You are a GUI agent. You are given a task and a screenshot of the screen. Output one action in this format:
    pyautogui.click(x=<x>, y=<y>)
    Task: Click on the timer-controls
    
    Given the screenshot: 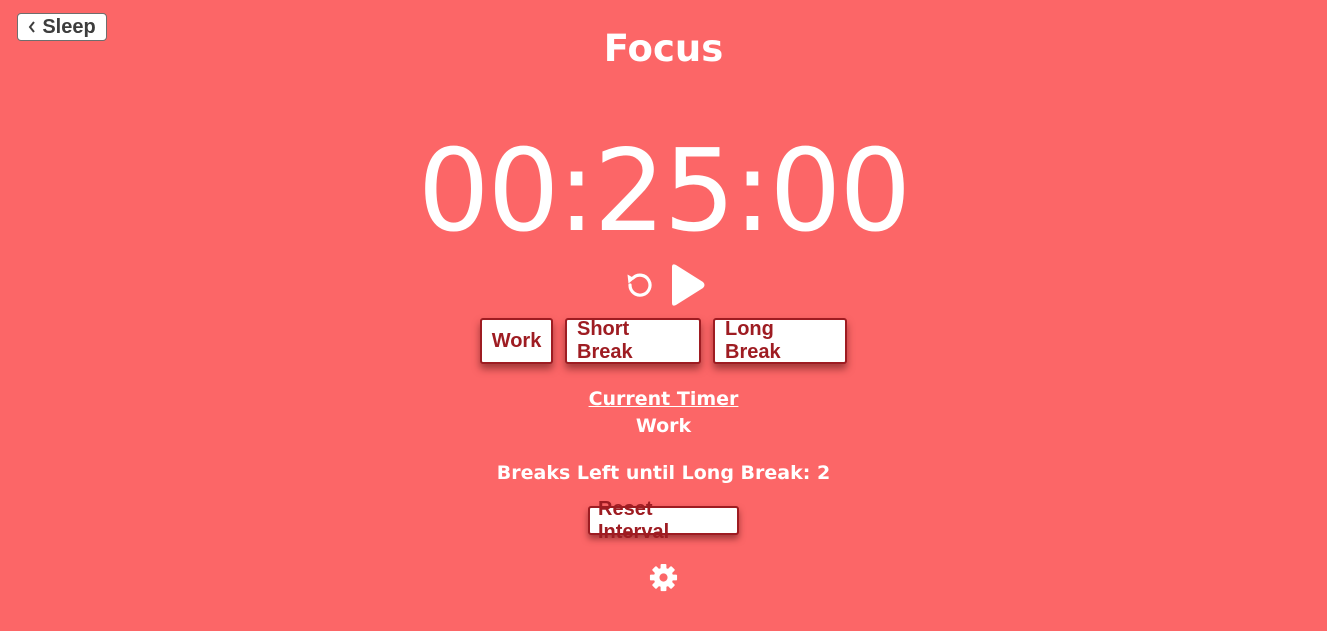 What is the action you would take?
    pyautogui.click(x=663, y=287)
    